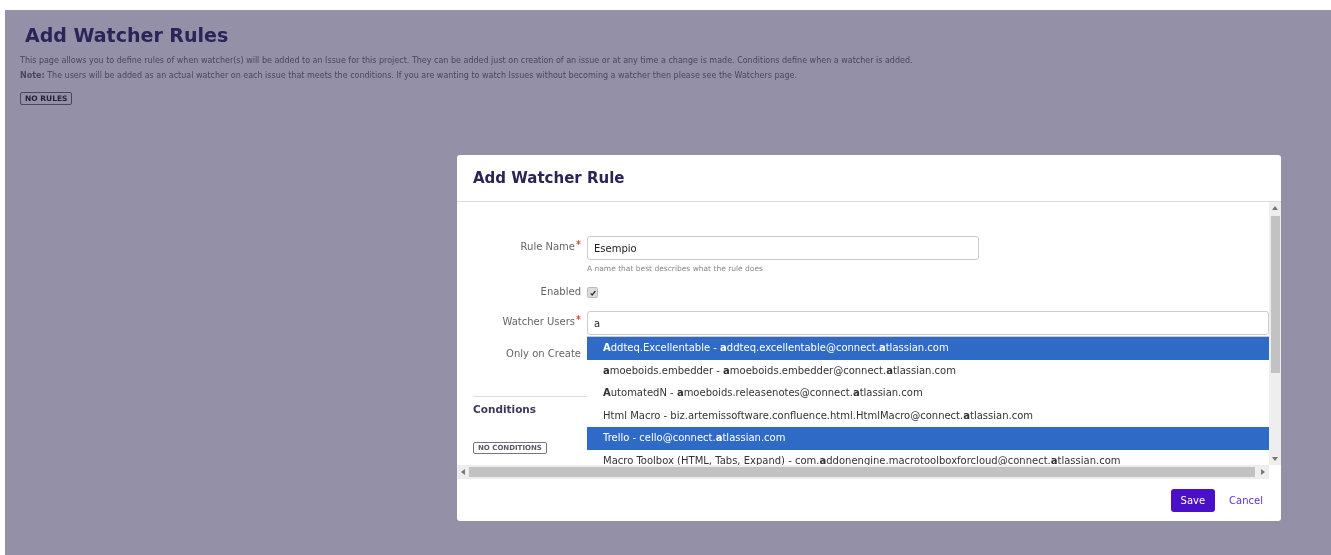 The width and height of the screenshot is (1331, 555). What do you see at coordinates (863, 472) in the screenshot?
I see `horizontal-scrollbar` at bounding box center [863, 472].